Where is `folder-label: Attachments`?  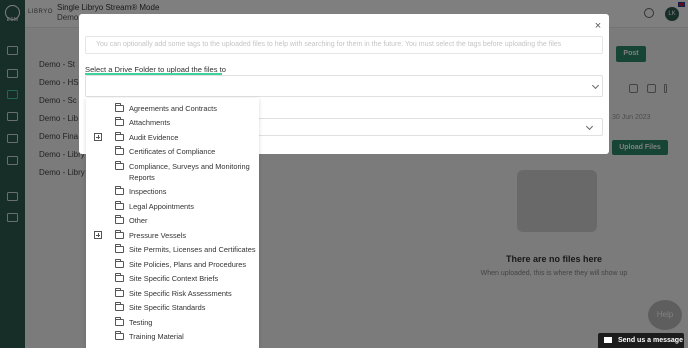 folder-label: Attachments is located at coordinates (150, 122).